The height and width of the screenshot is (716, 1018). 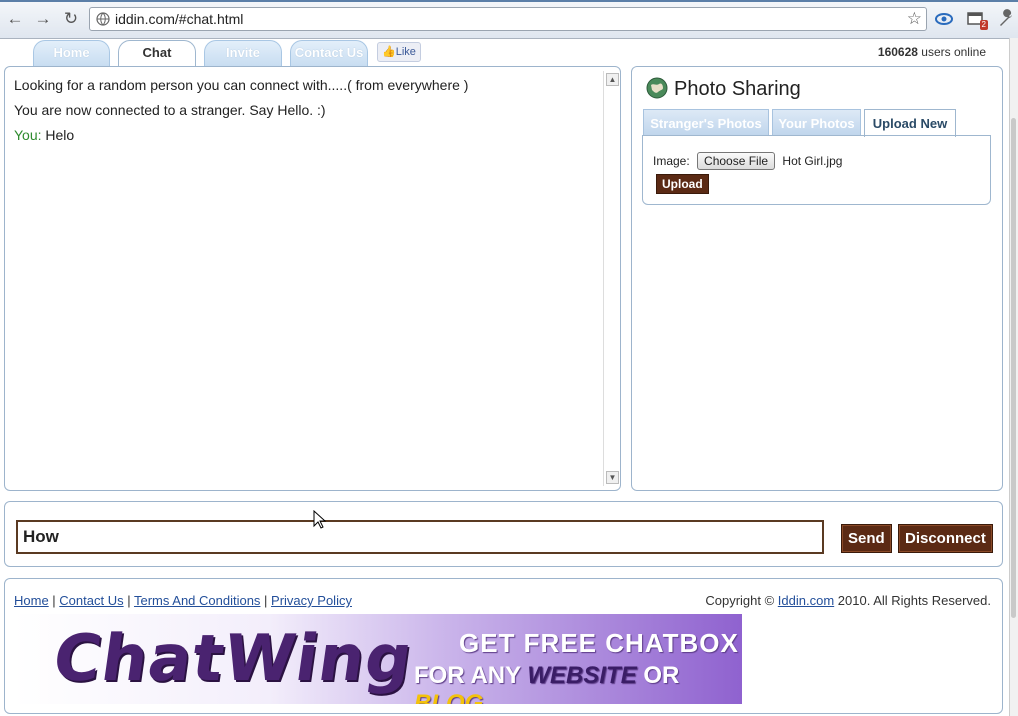 What do you see at coordinates (31, 600) in the screenshot?
I see `footer-link-home: Home` at bounding box center [31, 600].